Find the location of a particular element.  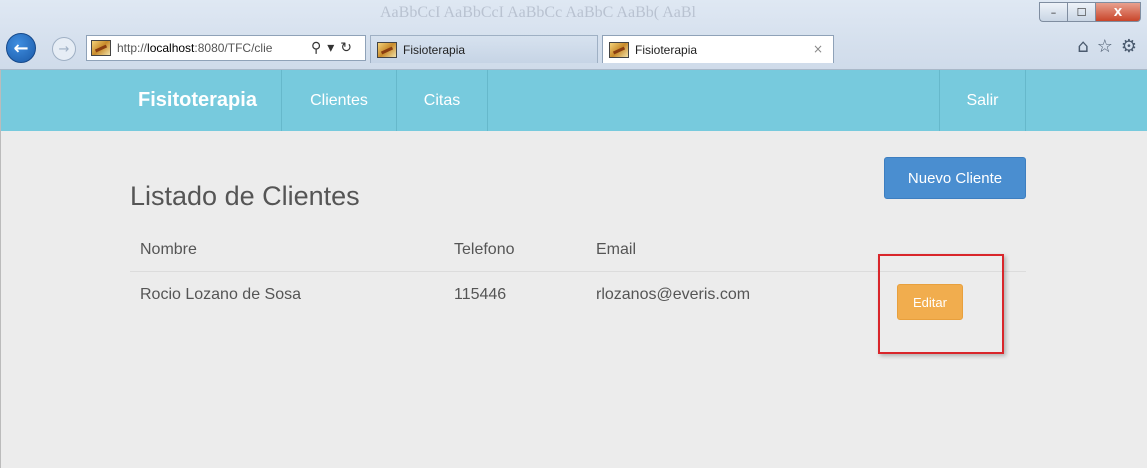

column-header-email: Email is located at coordinates (616, 249).